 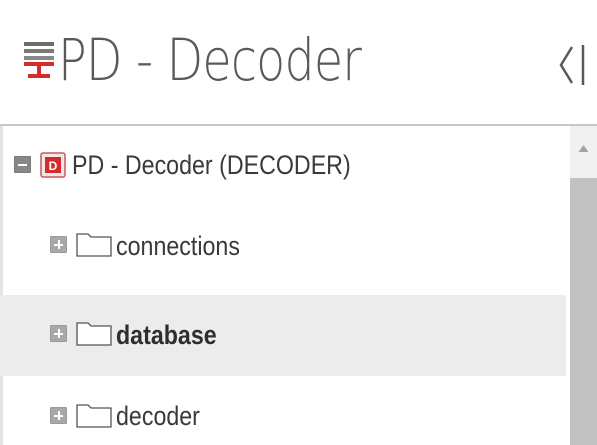 What do you see at coordinates (211, 165) in the screenshot?
I see `tree-node-label: PD - Decoder (DECODER)` at bounding box center [211, 165].